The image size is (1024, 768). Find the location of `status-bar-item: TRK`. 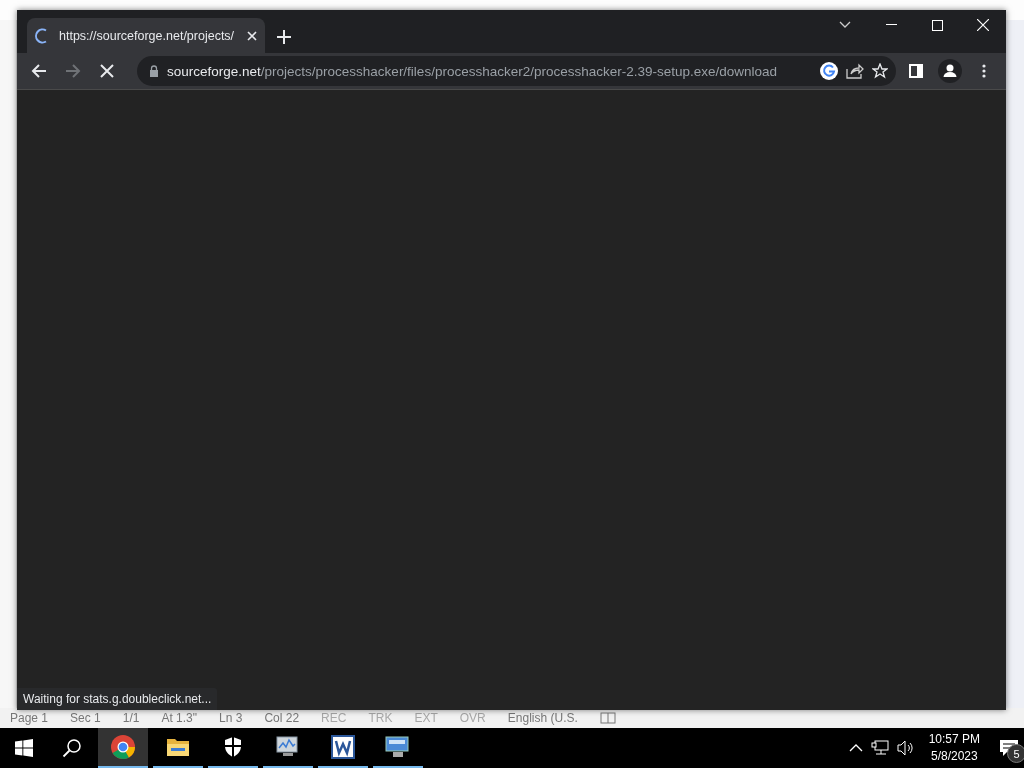

status-bar-item: TRK is located at coordinates (380, 718).